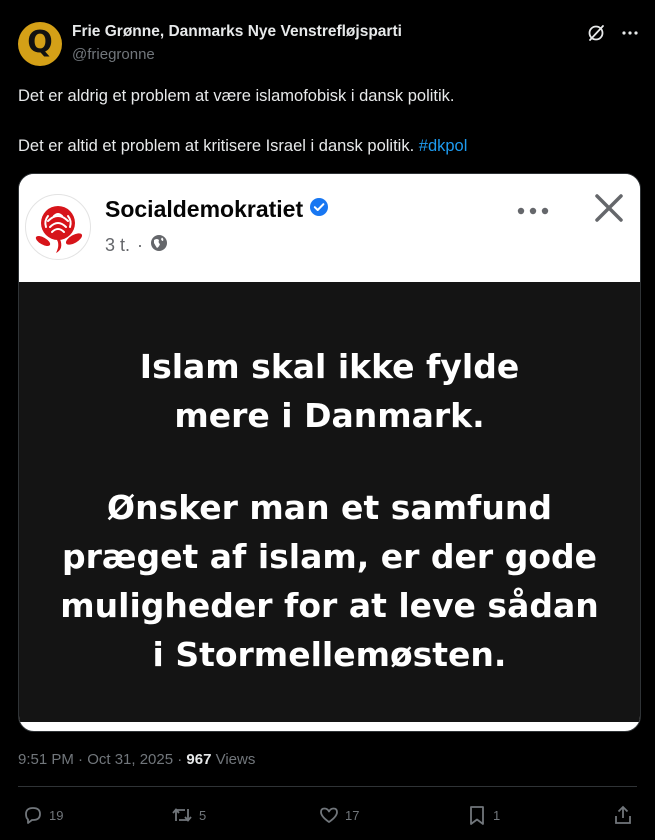 Image resolution: width=655 pixels, height=840 pixels. What do you see at coordinates (136, 245) in the screenshot?
I see `embedded-post-meta: 3 t. ·` at bounding box center [136, 245].